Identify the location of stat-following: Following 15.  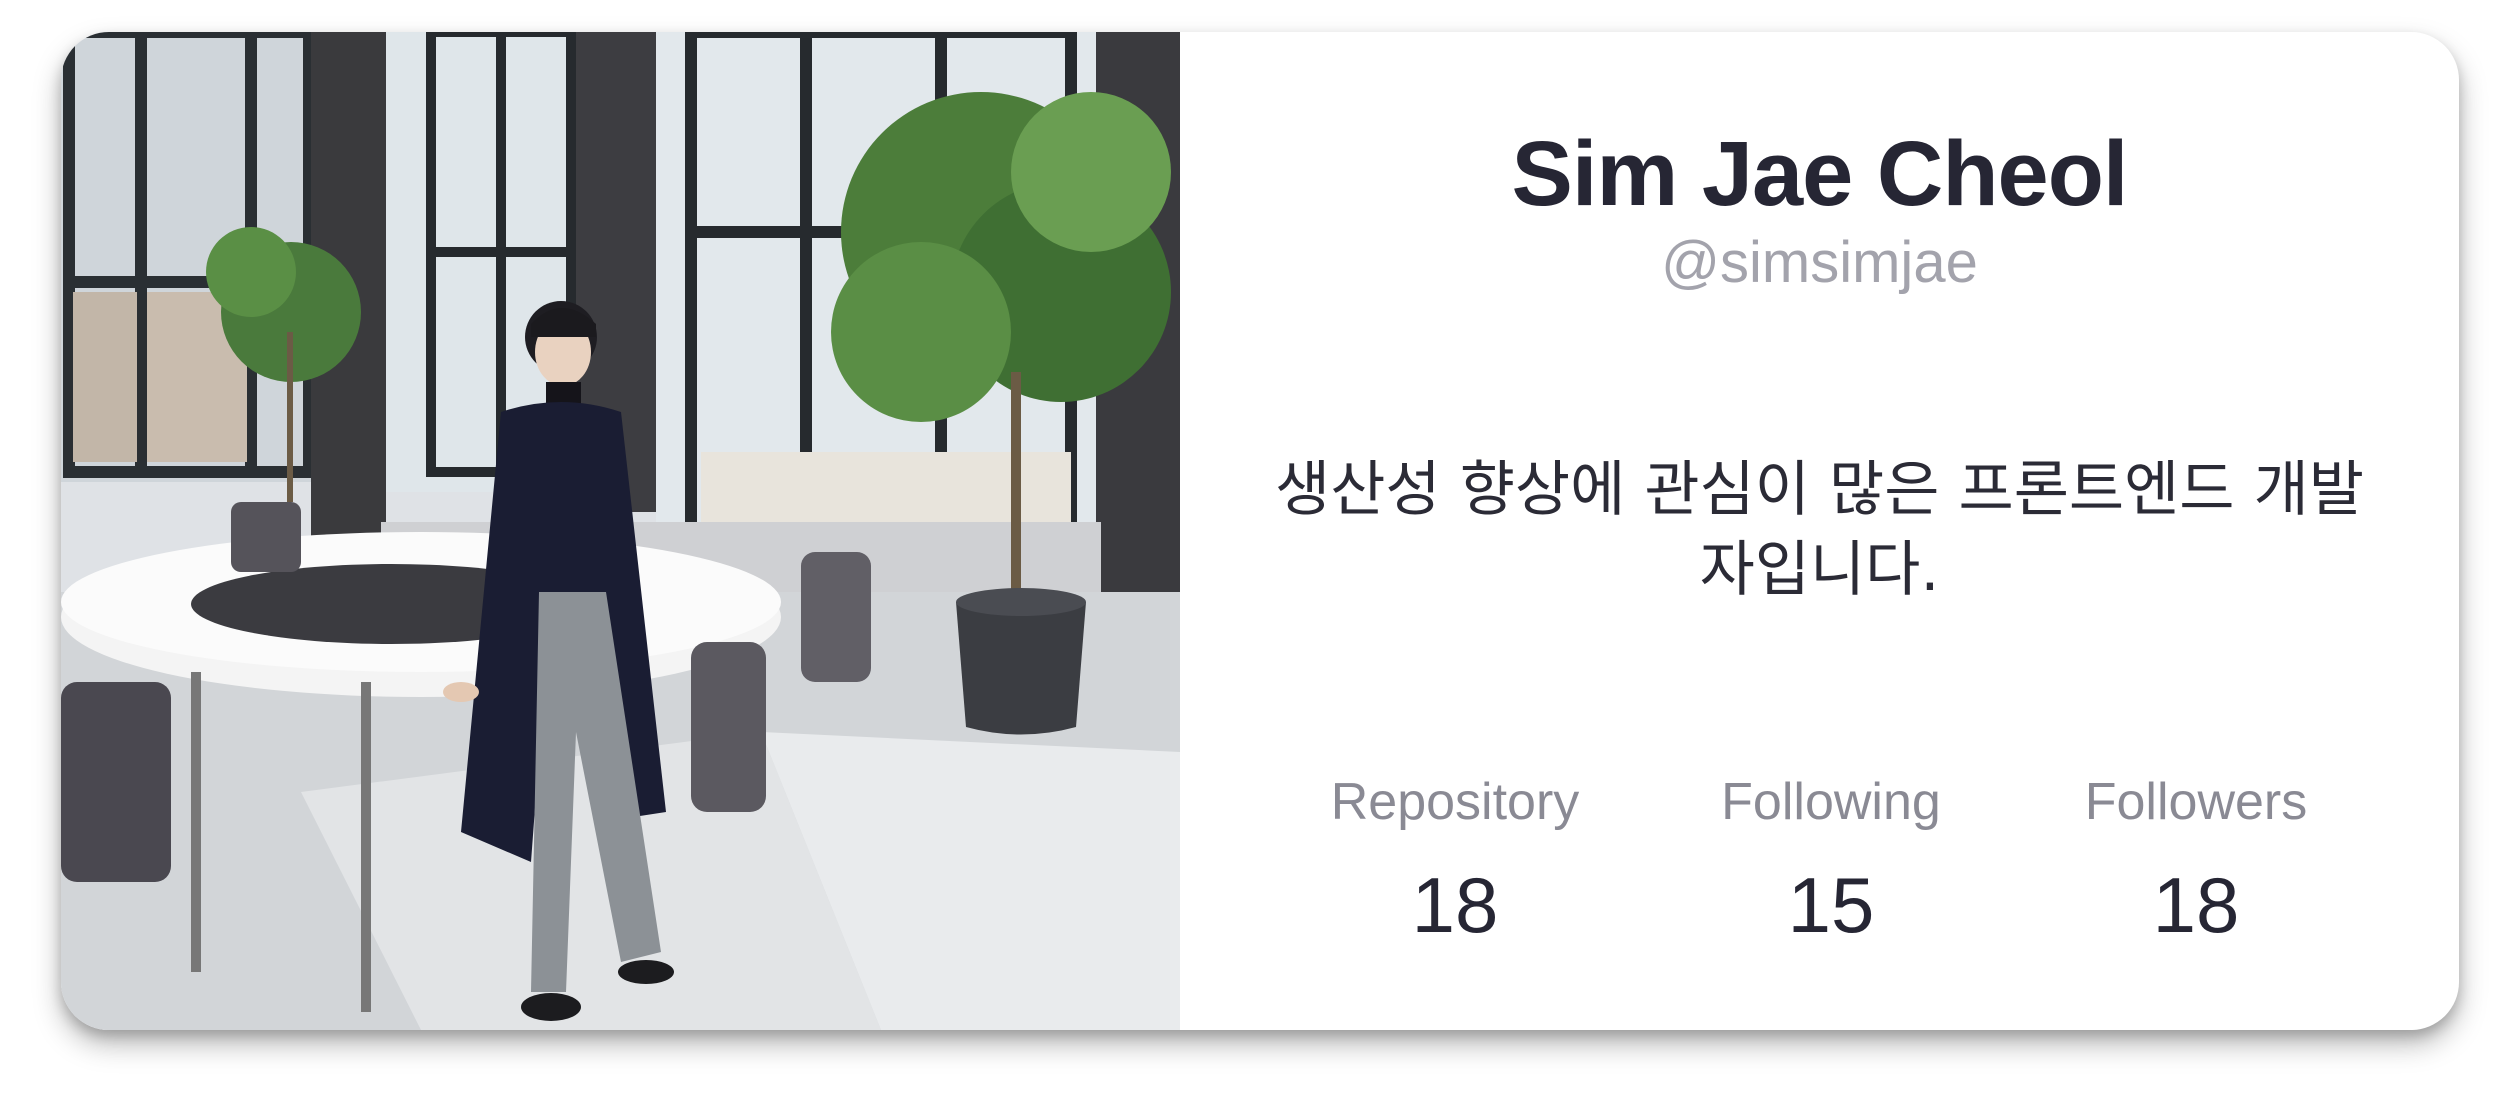
(1831, 861).